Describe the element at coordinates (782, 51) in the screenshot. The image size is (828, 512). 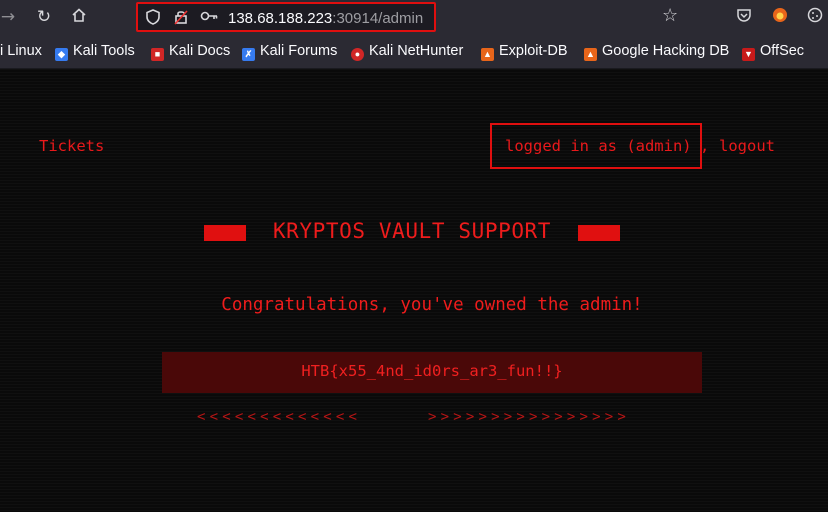
I see `bookmark-label: OffSec` at that location.